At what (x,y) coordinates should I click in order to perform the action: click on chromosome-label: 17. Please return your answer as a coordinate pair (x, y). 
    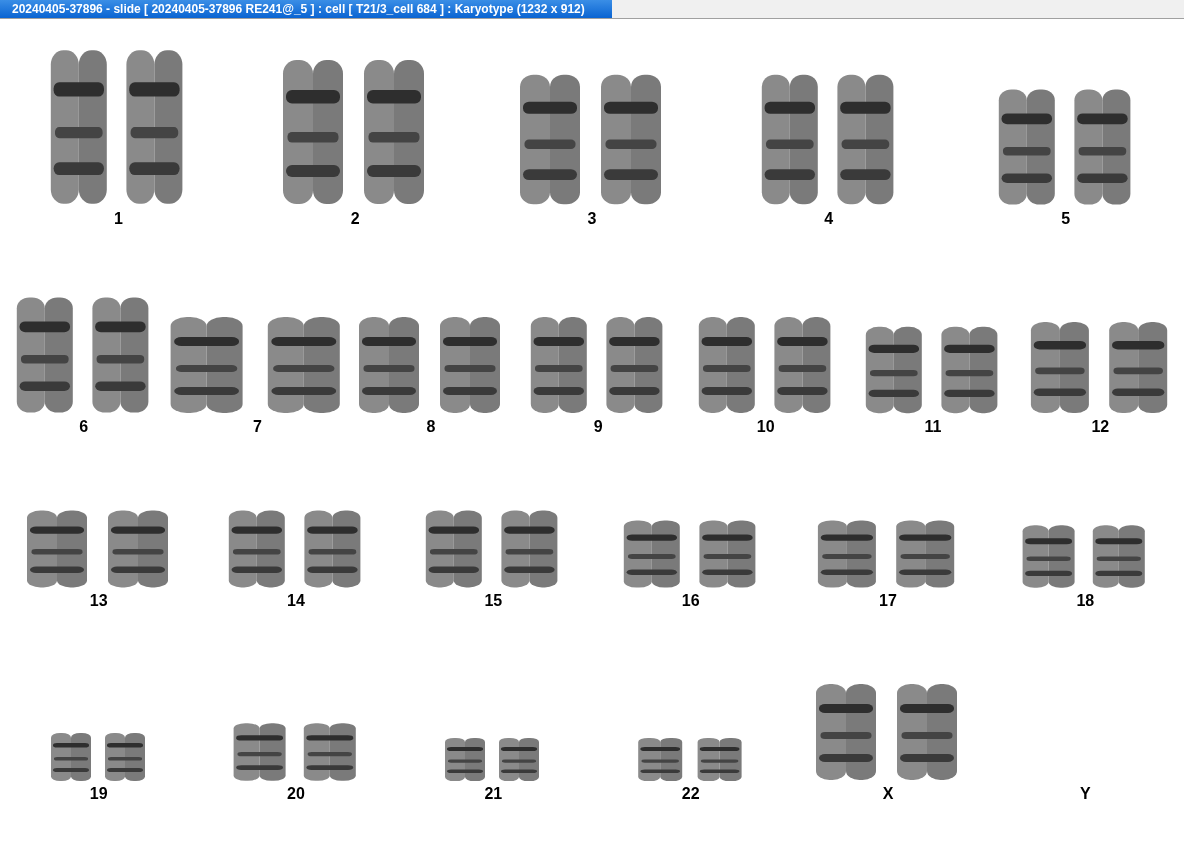
    Looking at the image, I should click on (888, 601).